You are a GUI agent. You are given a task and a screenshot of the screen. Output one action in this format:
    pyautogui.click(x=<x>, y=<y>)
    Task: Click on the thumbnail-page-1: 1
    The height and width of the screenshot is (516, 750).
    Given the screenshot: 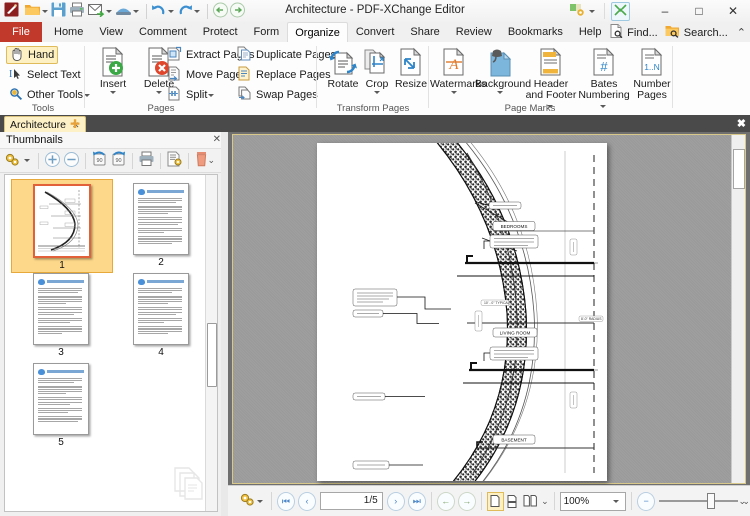 What is the action you would take?
    pyautogui.click(x=62, y=226)
    